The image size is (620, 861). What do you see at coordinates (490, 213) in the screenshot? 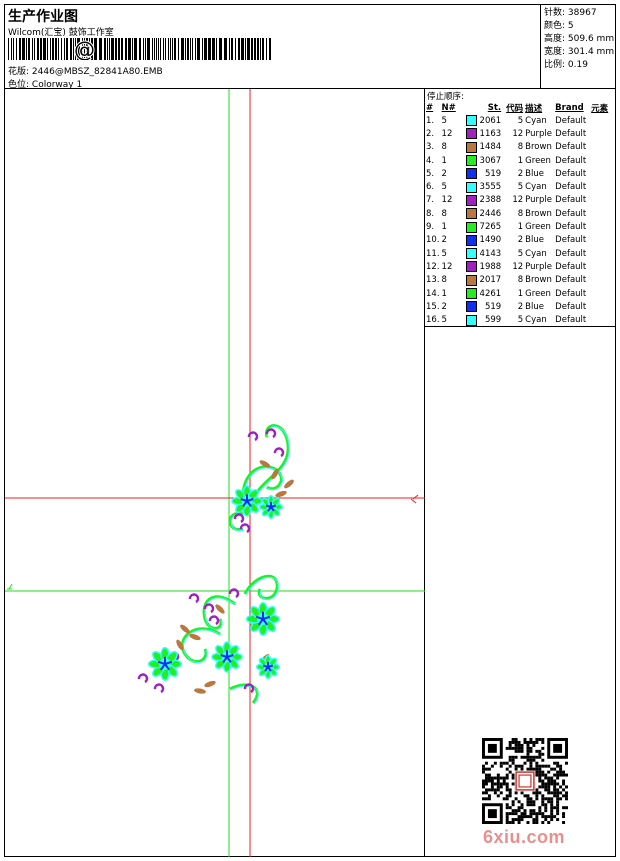
I see `stitch-count: 2446` at bounding box center [490, 213].